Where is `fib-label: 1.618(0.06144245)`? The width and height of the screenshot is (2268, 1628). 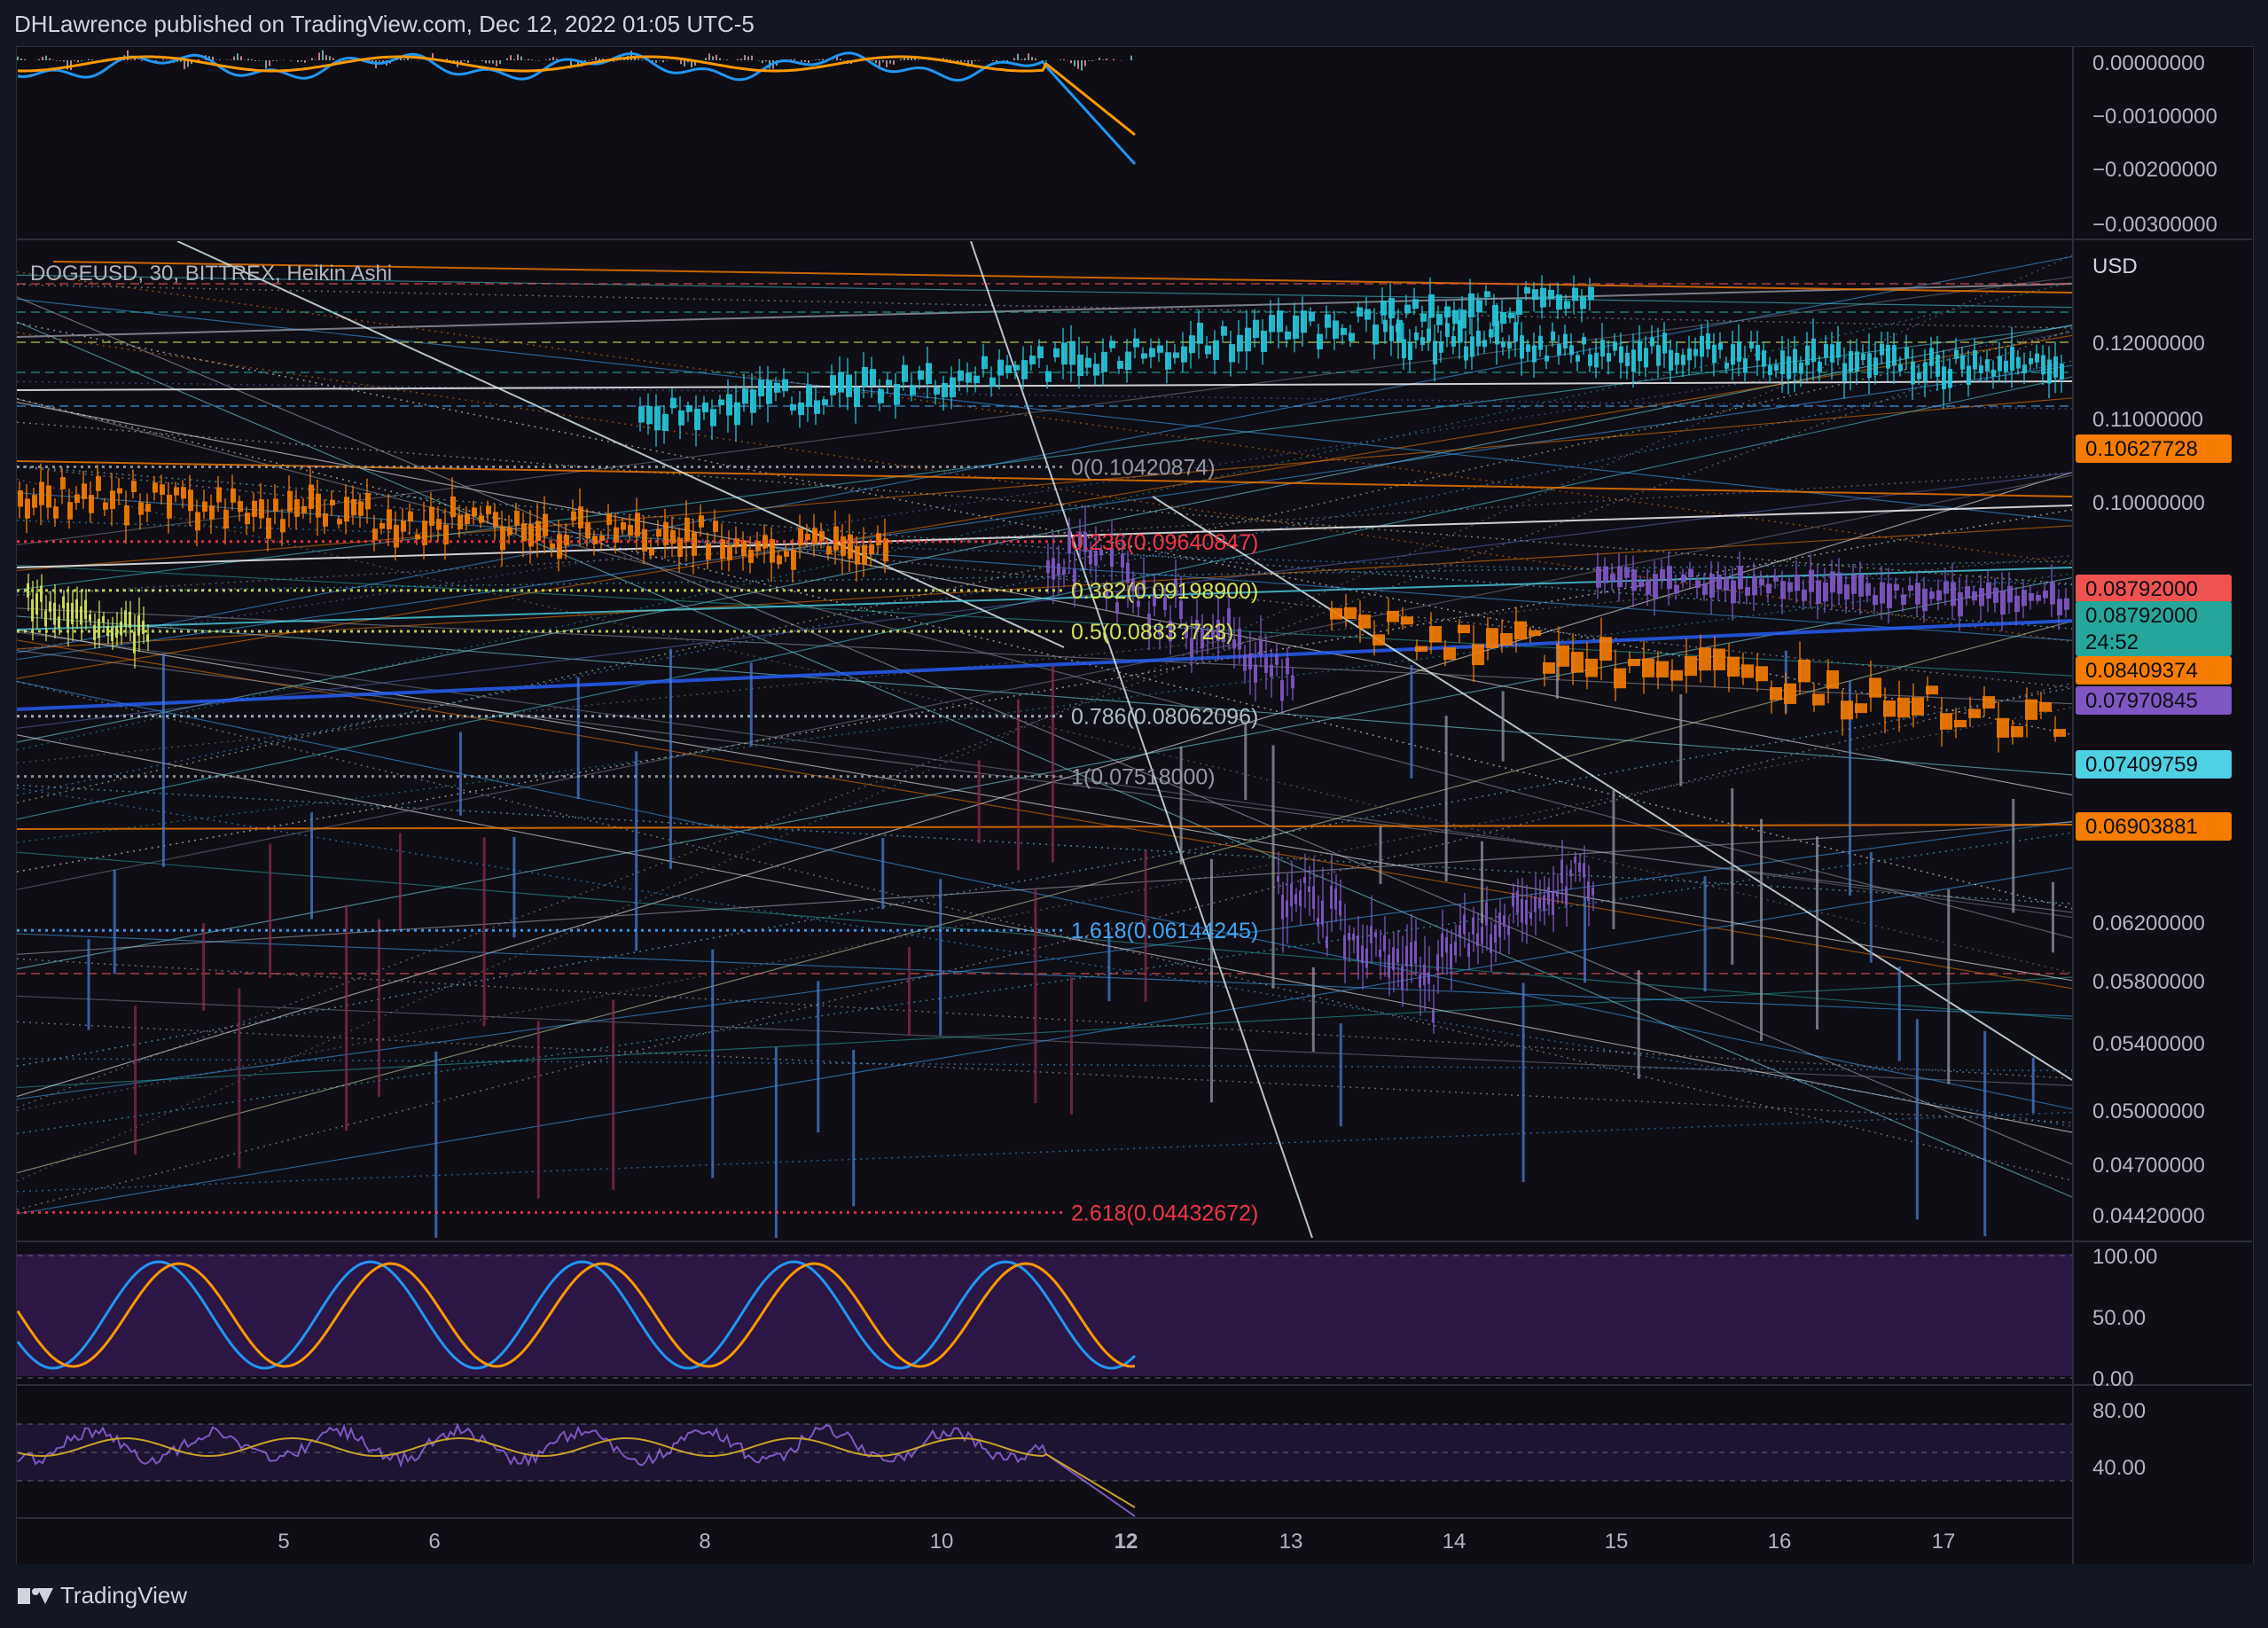 fib-label: 1.618(0.06144245) is located at coordinates (1164, 931).